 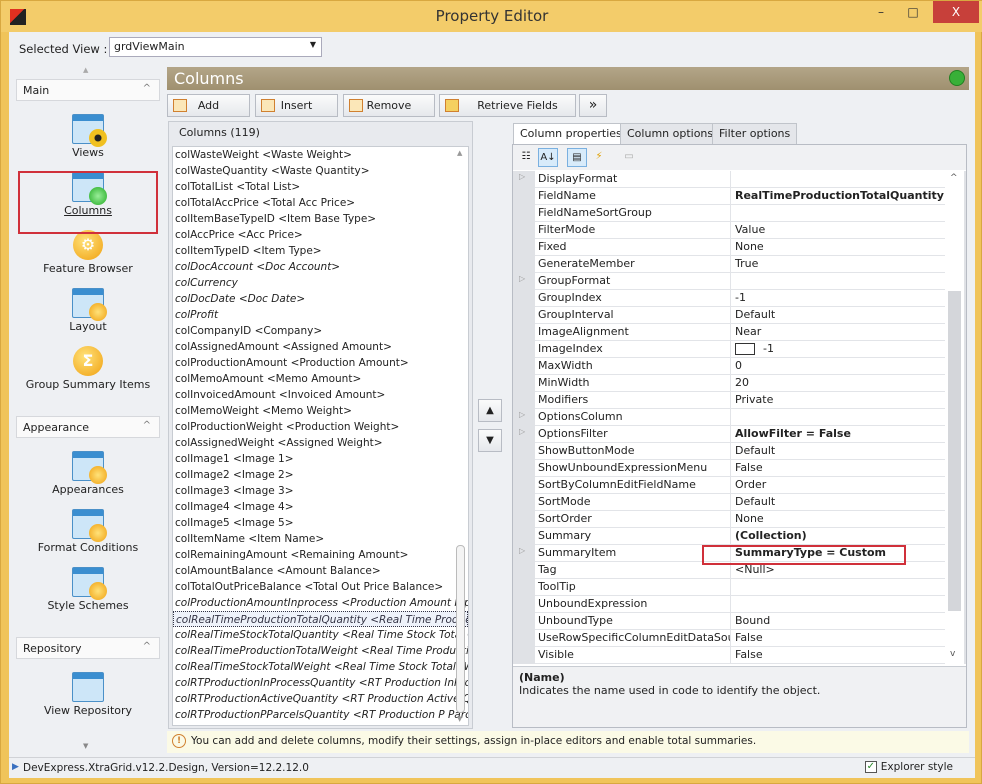 I want to click on property-row: Modifiers Private, so click(x=740, y=400).